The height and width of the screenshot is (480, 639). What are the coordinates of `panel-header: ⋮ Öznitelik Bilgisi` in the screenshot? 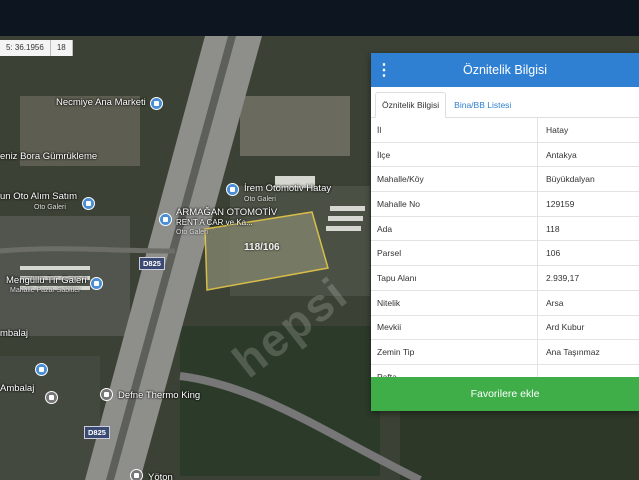 It's located at (505, 70).